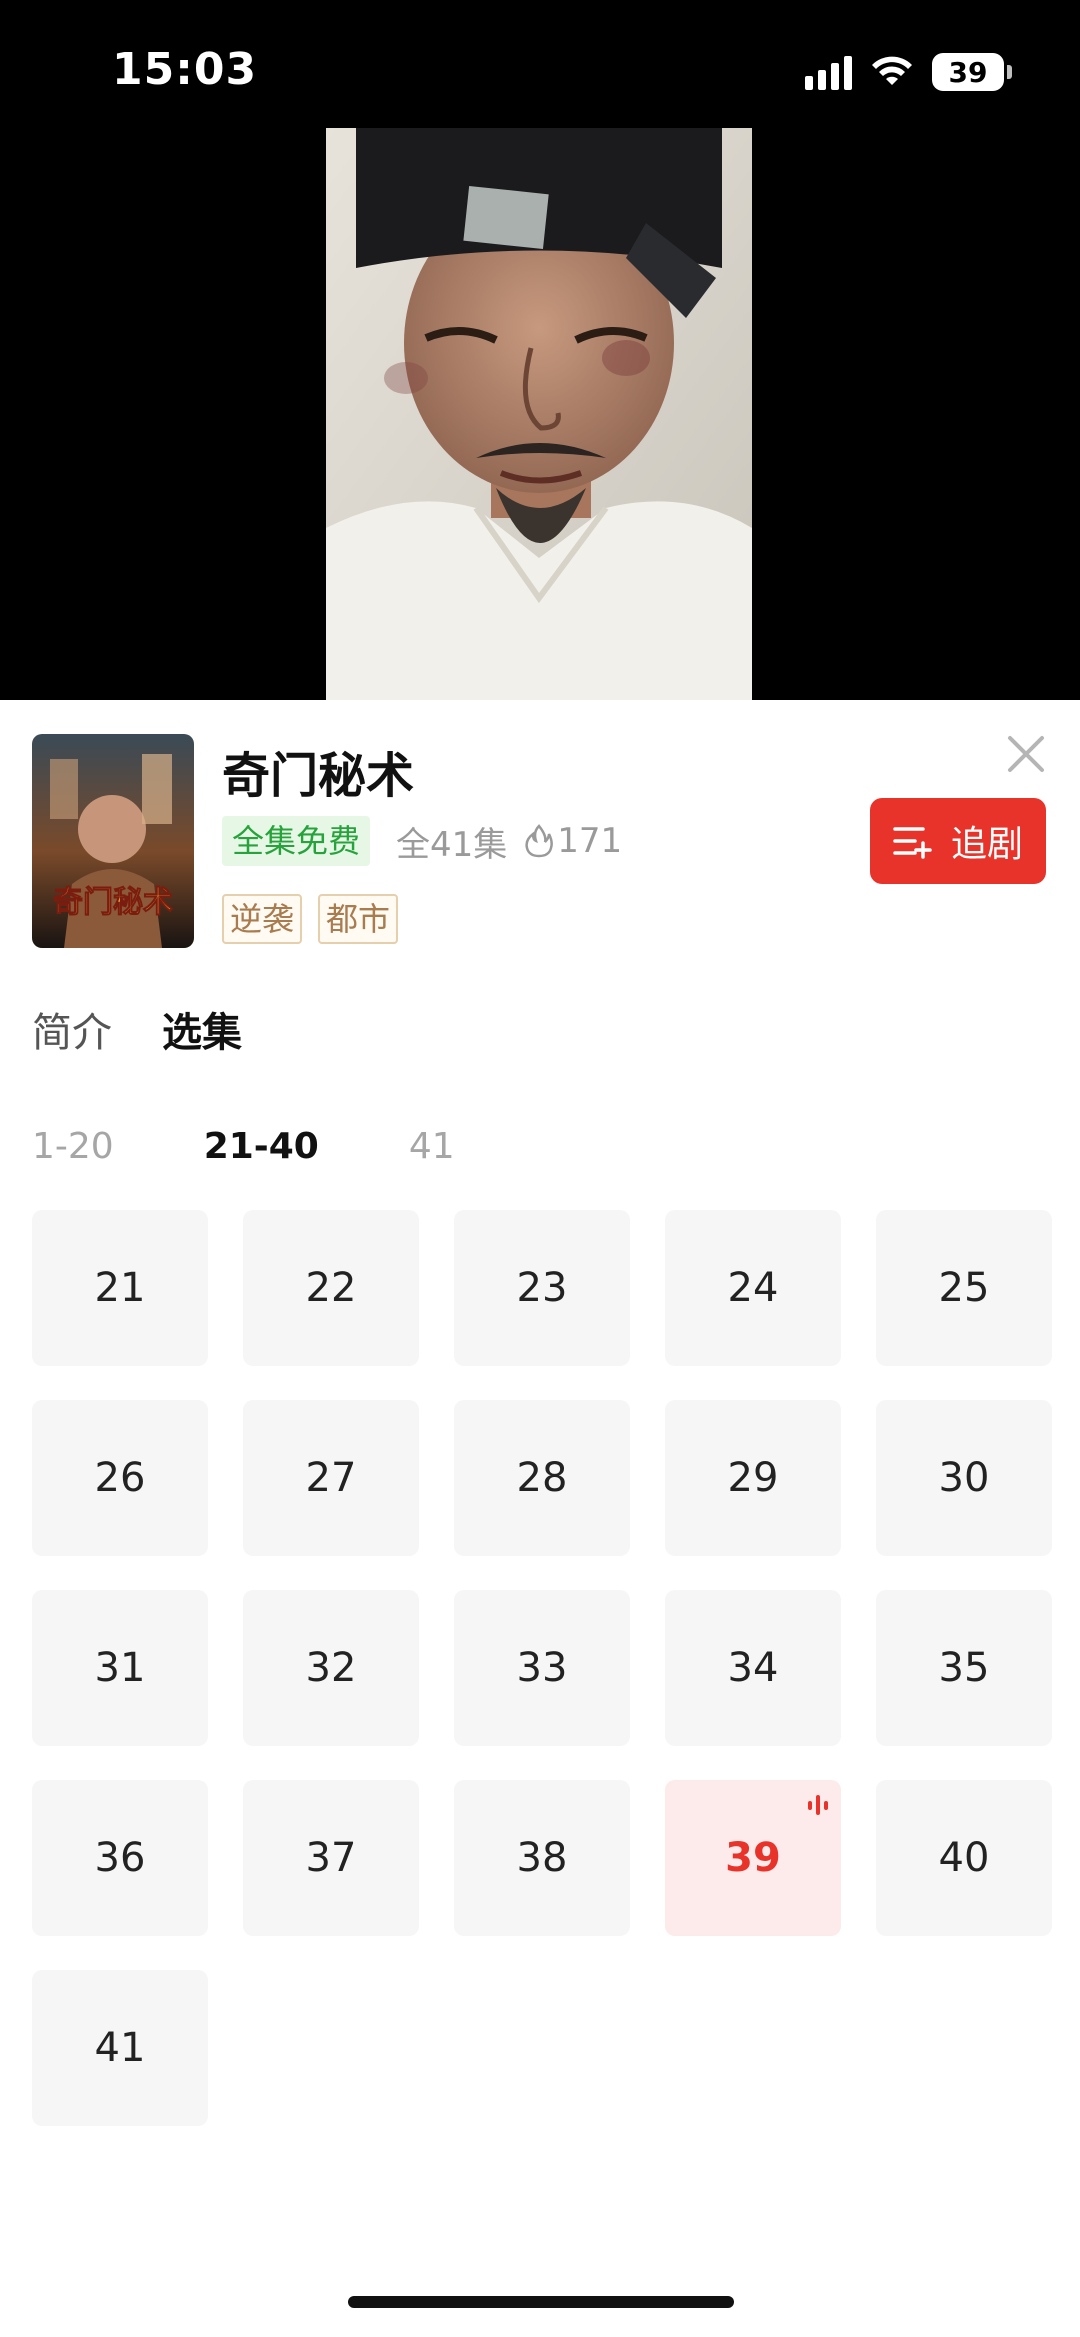 The image size is (1080, 2337). What do you see at coordinates (986, 844) in the screenshot?
I see `follow-label: 追剧` at bounding box center [986, 844].